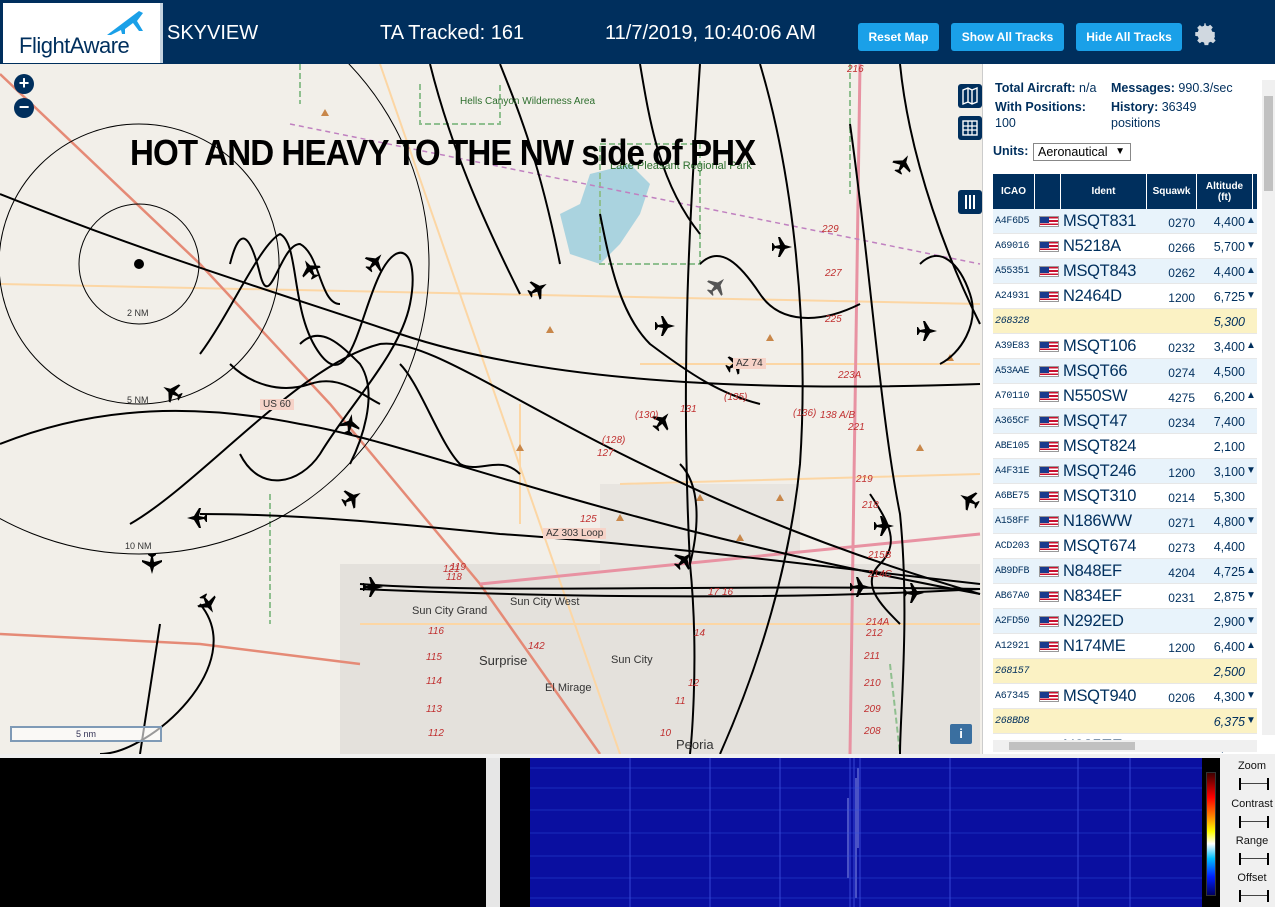  Describe the element at coordinates (1225, 191) in the screenshot. I see `col-altitude: Altitude (ft)` at that location.